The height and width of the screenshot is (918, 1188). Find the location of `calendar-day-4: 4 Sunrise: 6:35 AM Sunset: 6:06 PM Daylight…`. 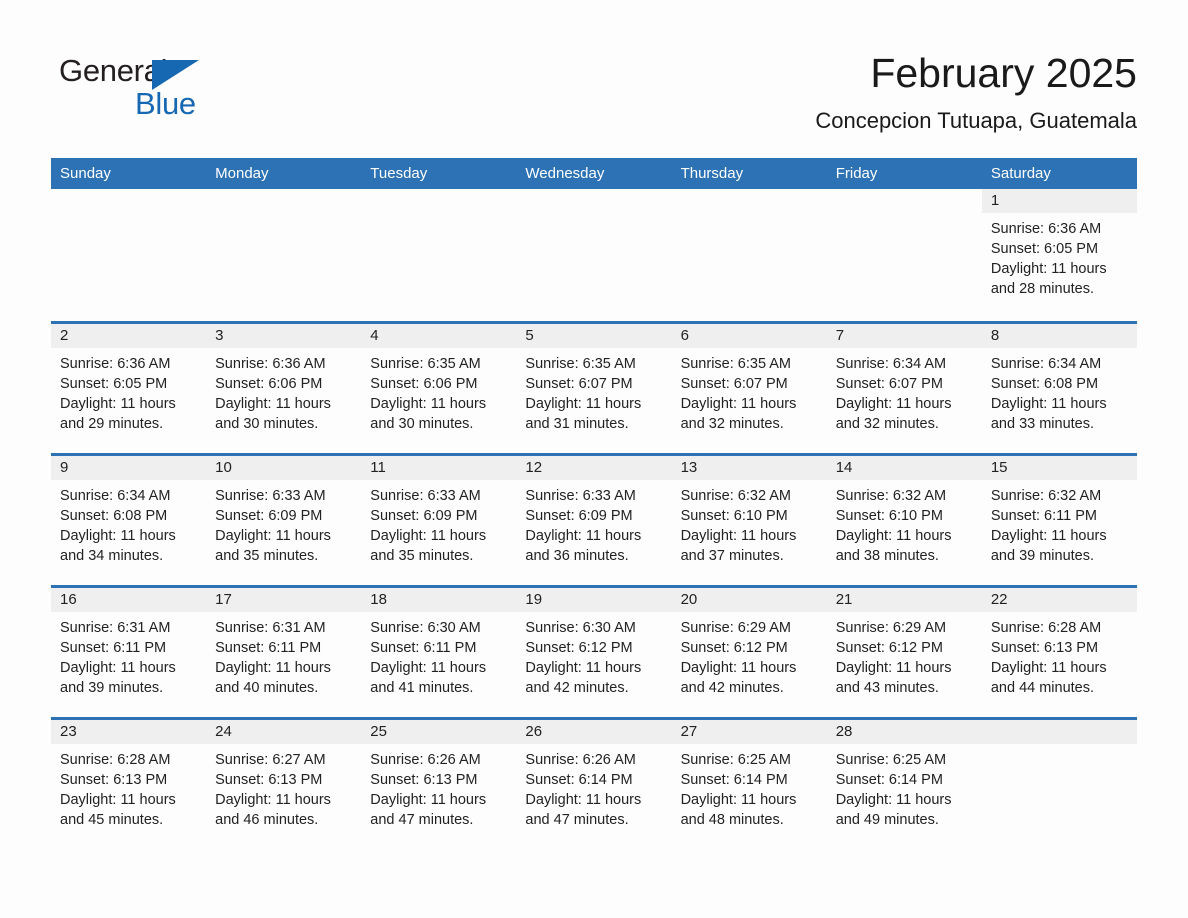

calendar-day-4: 4 Sunrise: 6:35 AM Sunset: 6:06 PM Daylight… is located at coordinates (439, 388).